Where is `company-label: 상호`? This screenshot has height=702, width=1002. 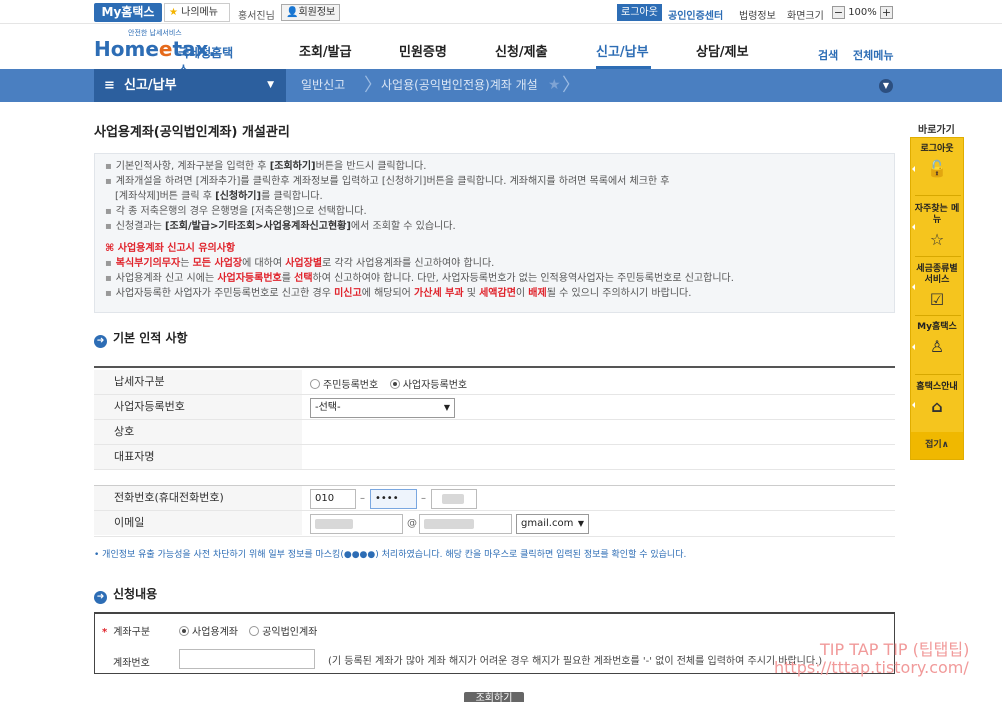 company-label: 상호 is located at coordinates (198, 432).